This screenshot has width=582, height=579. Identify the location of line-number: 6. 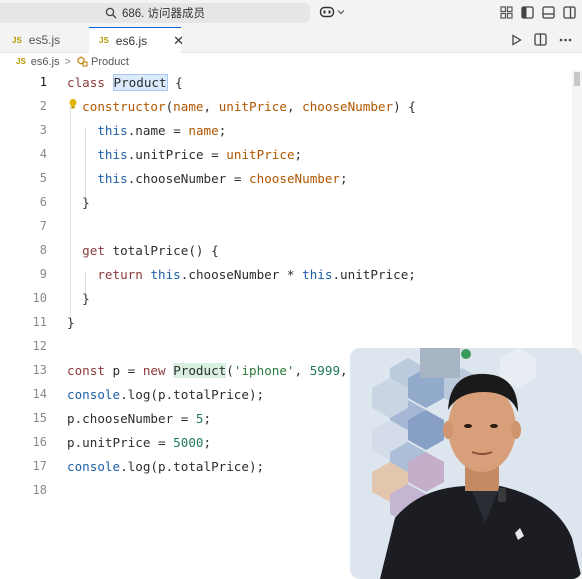
(43, 202).